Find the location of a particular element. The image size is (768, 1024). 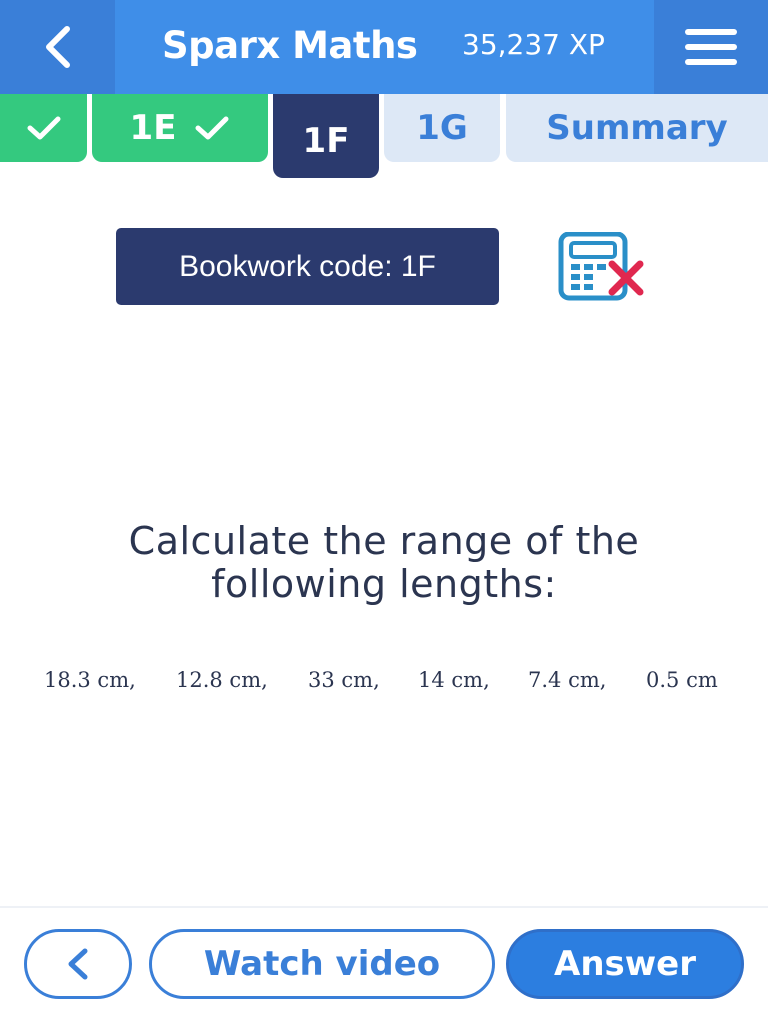

length-value: 7.4 cm, is located at coordinates (567, 680).